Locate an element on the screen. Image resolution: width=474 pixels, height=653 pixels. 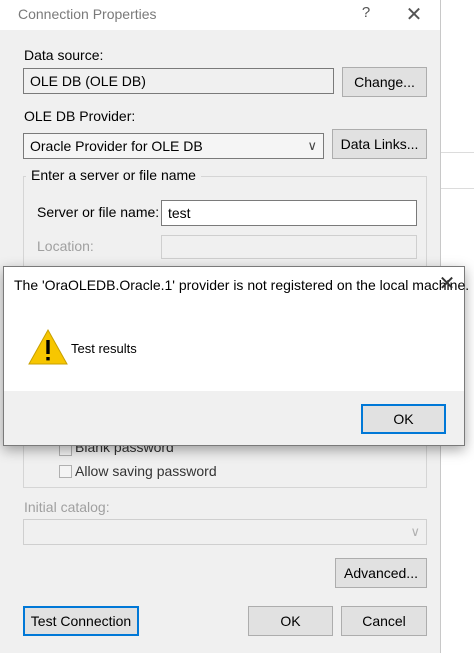
provider-select: Oracle Provider for OLE DB ∨ is located at coordinates (173, 146).